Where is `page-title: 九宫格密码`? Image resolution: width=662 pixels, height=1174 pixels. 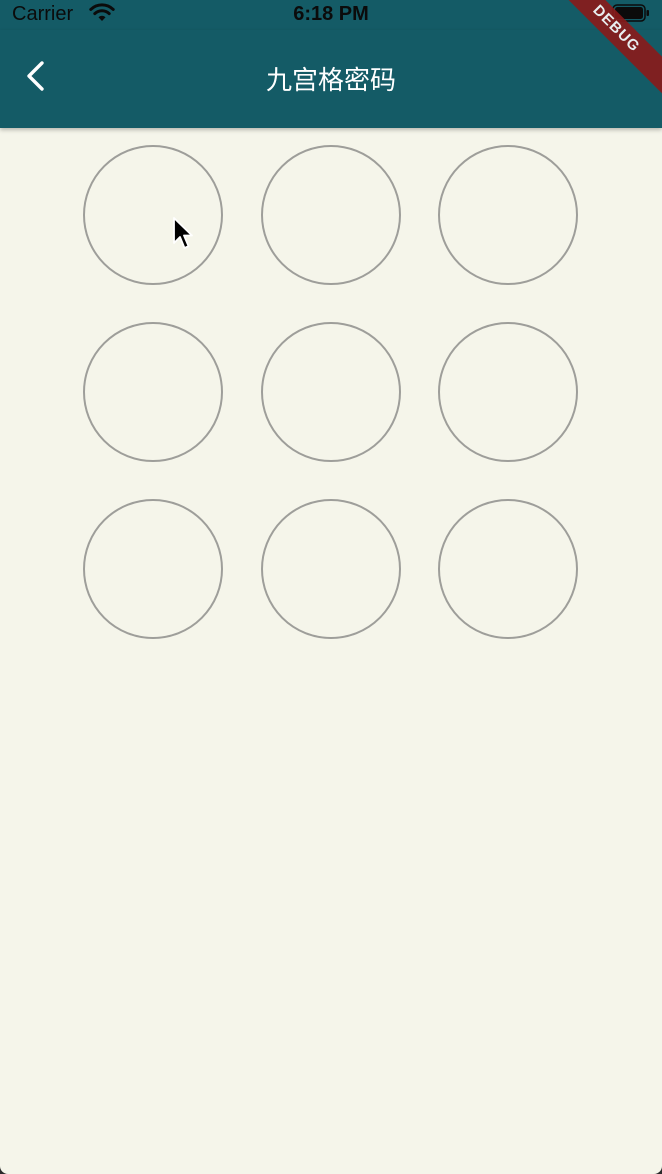
page-title: 九宫格密码 is located at coordinates (330, 81).